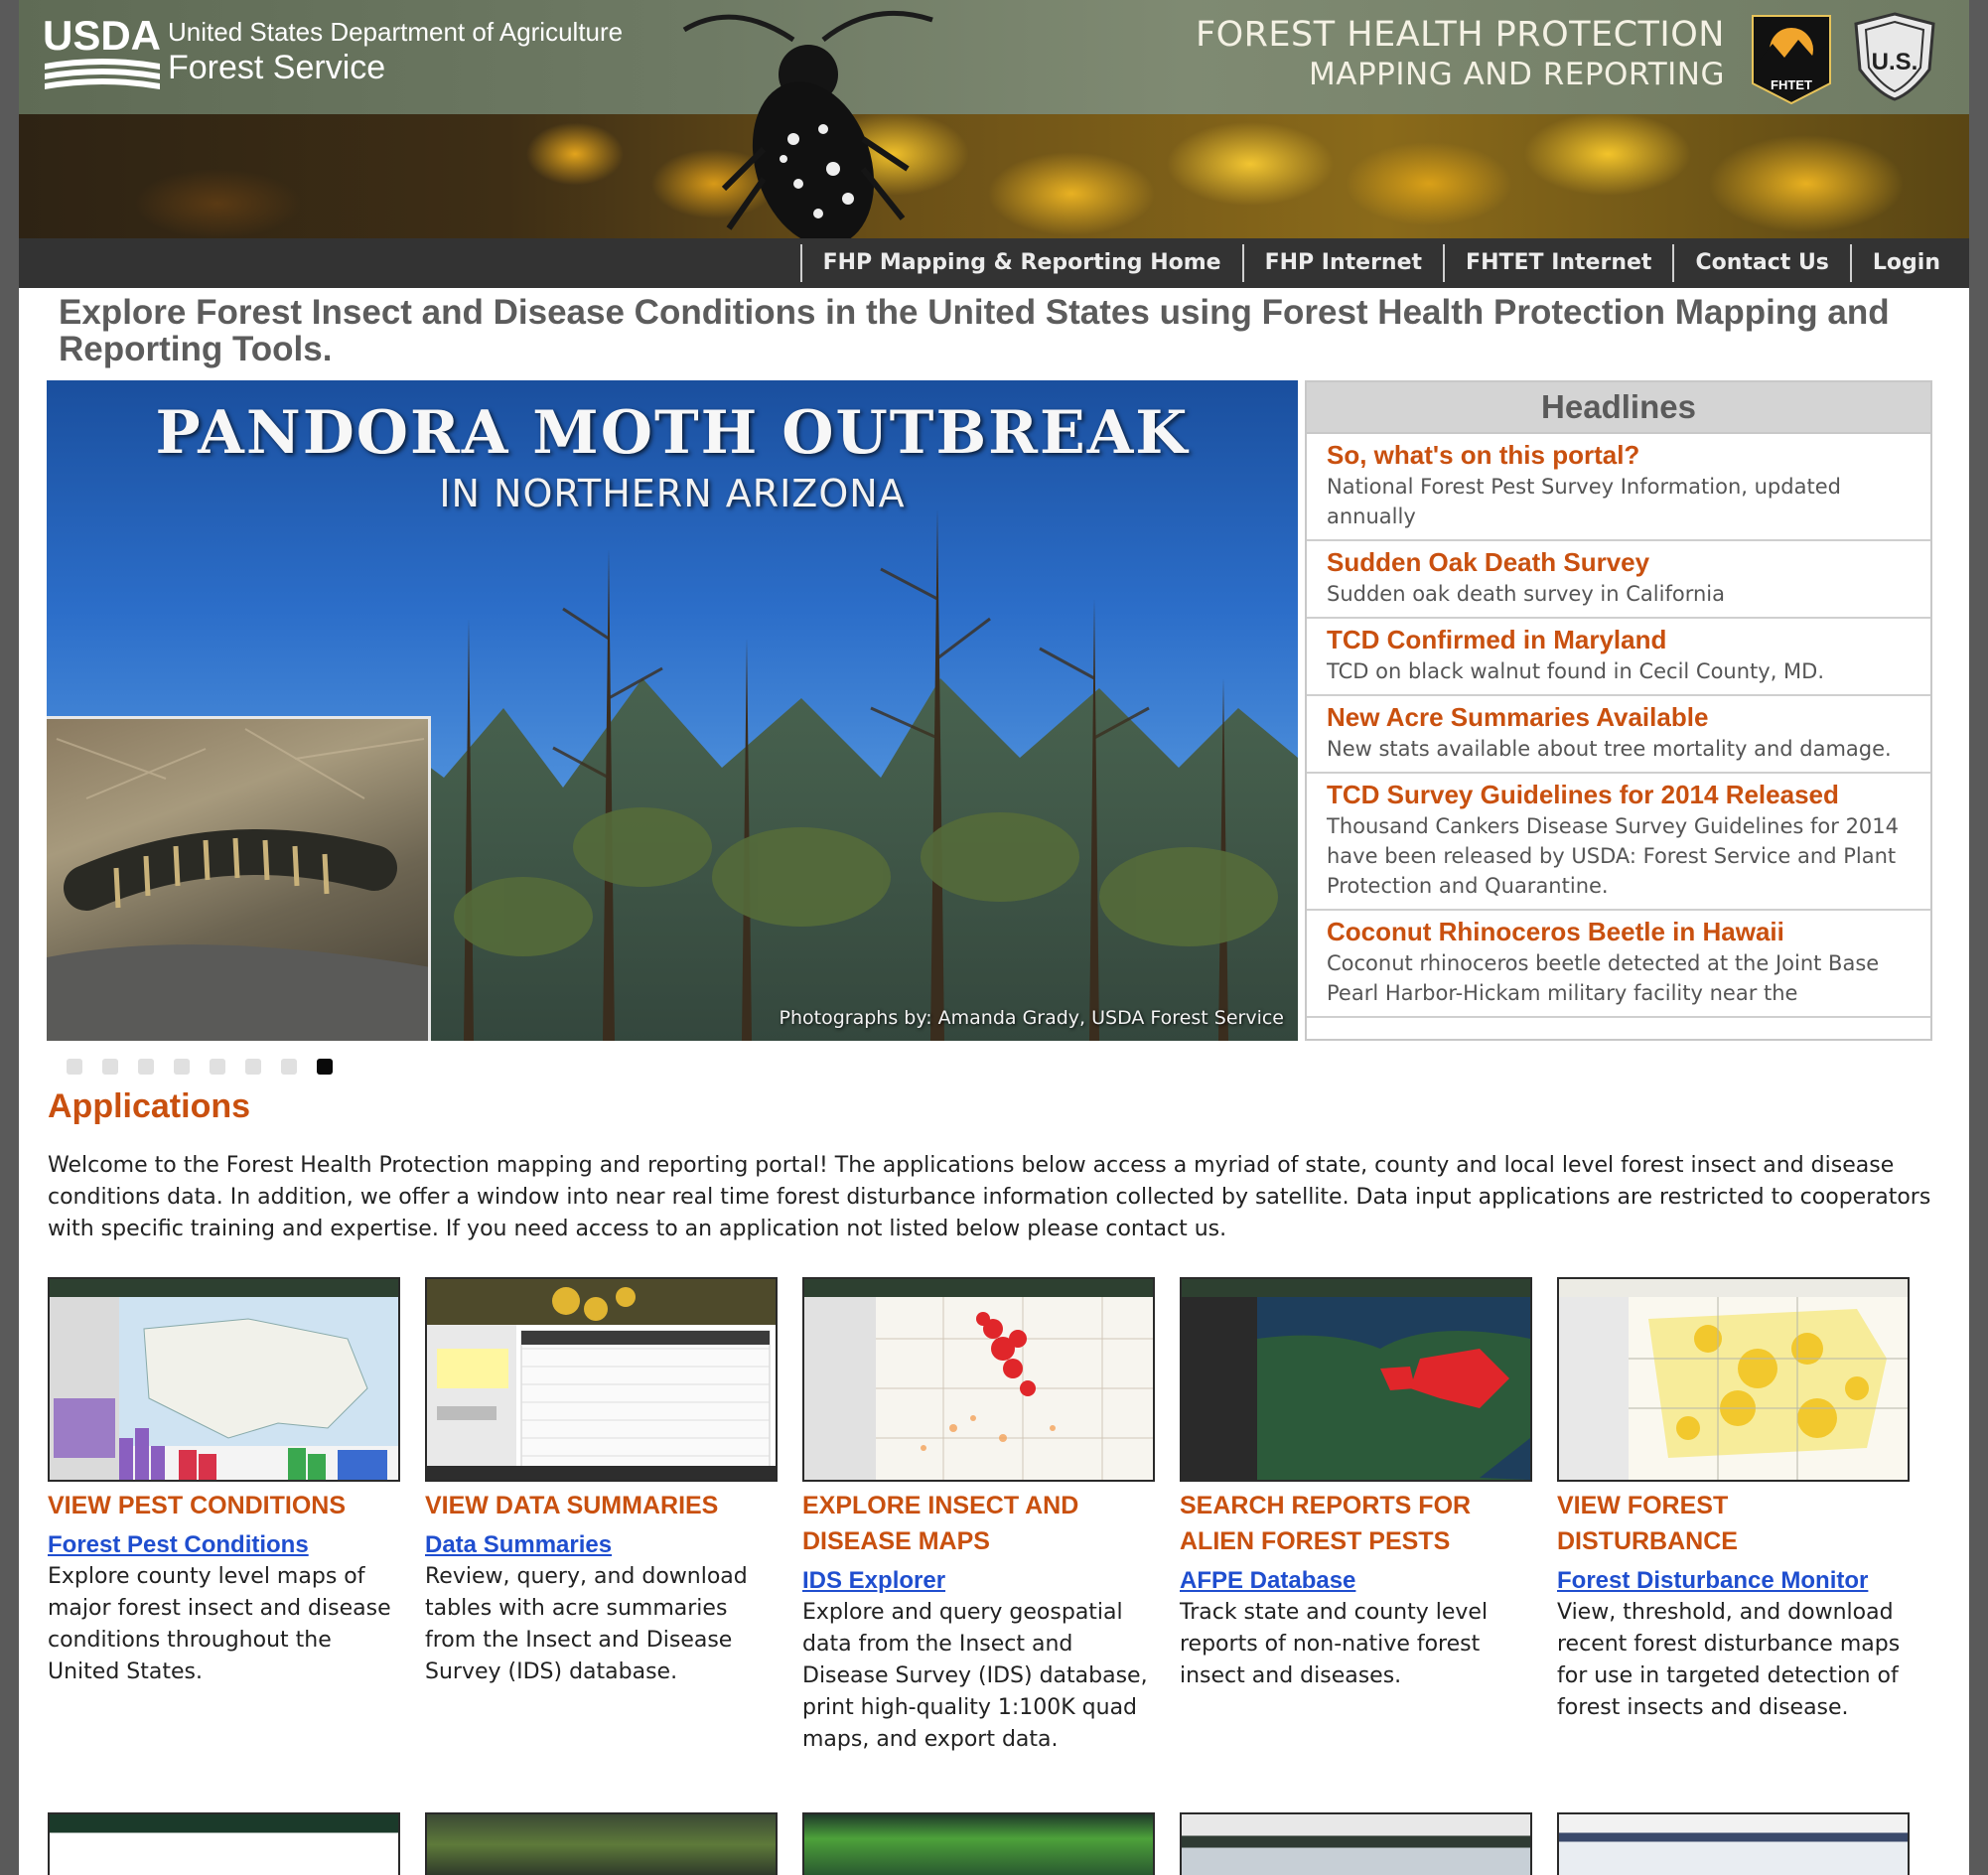 This screenshot has width=1988, height=1875. What do you see at coordinates (396, 32) in the screenshot?
I see `agency-line-1: United States Department of Agriculture` at bounding box center [396, 32].